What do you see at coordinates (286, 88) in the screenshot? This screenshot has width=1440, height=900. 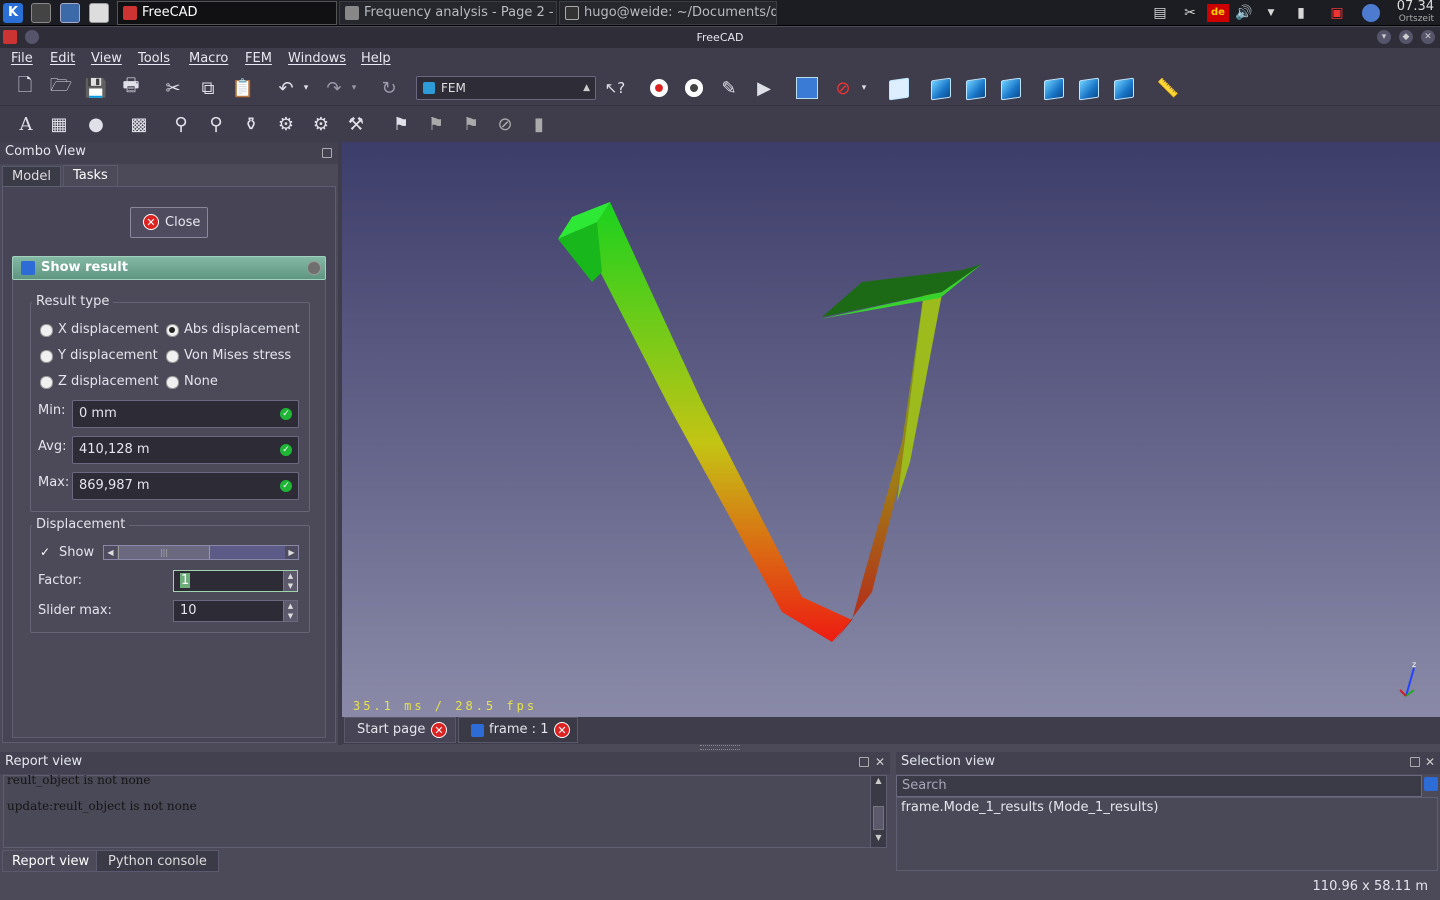 I see `undo-icon: ↶` at bounding box center [286, 88].